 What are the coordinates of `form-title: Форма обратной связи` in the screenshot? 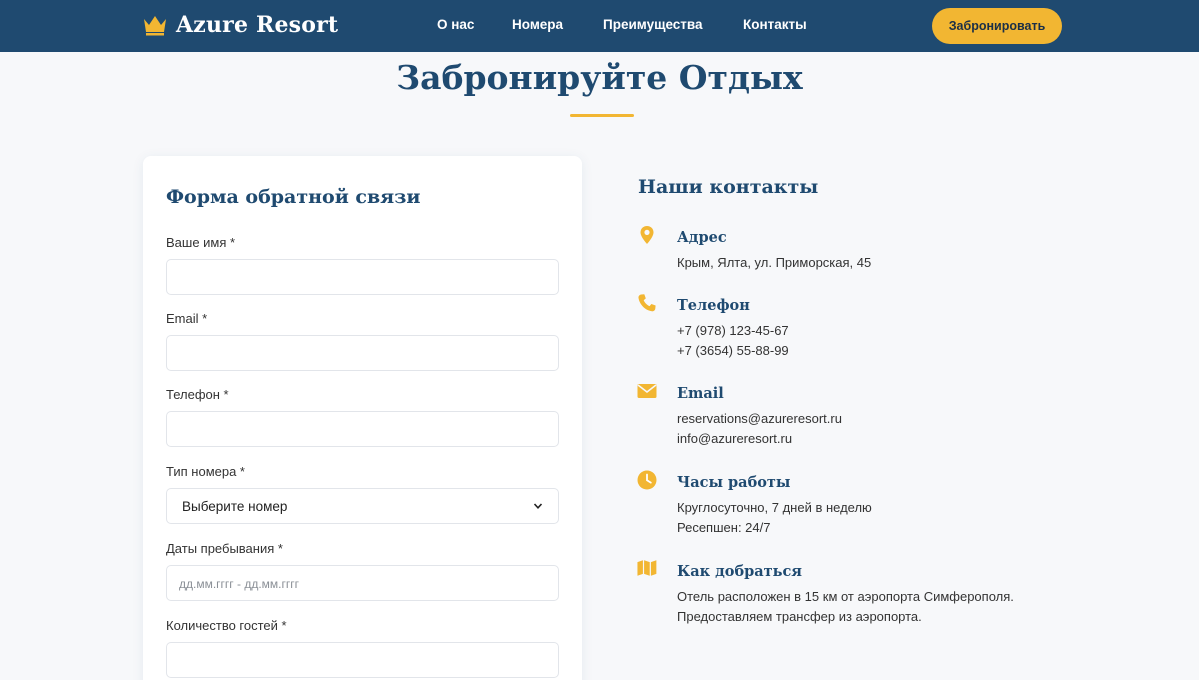 It's located at (293, 197).